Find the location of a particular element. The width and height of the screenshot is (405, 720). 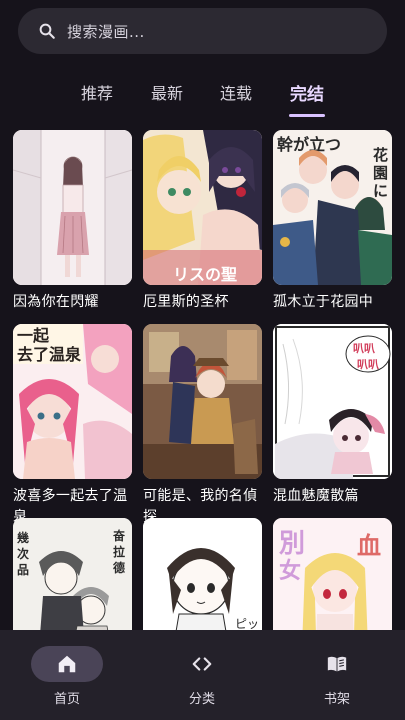

comic-title: 孤木立于花园中 is located at coordinates (323, 302).